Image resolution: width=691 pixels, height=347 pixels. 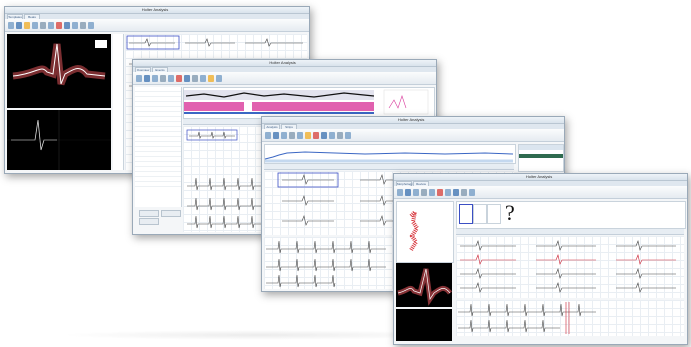 I want to click on list-buttons, so click(x=160, y=220).